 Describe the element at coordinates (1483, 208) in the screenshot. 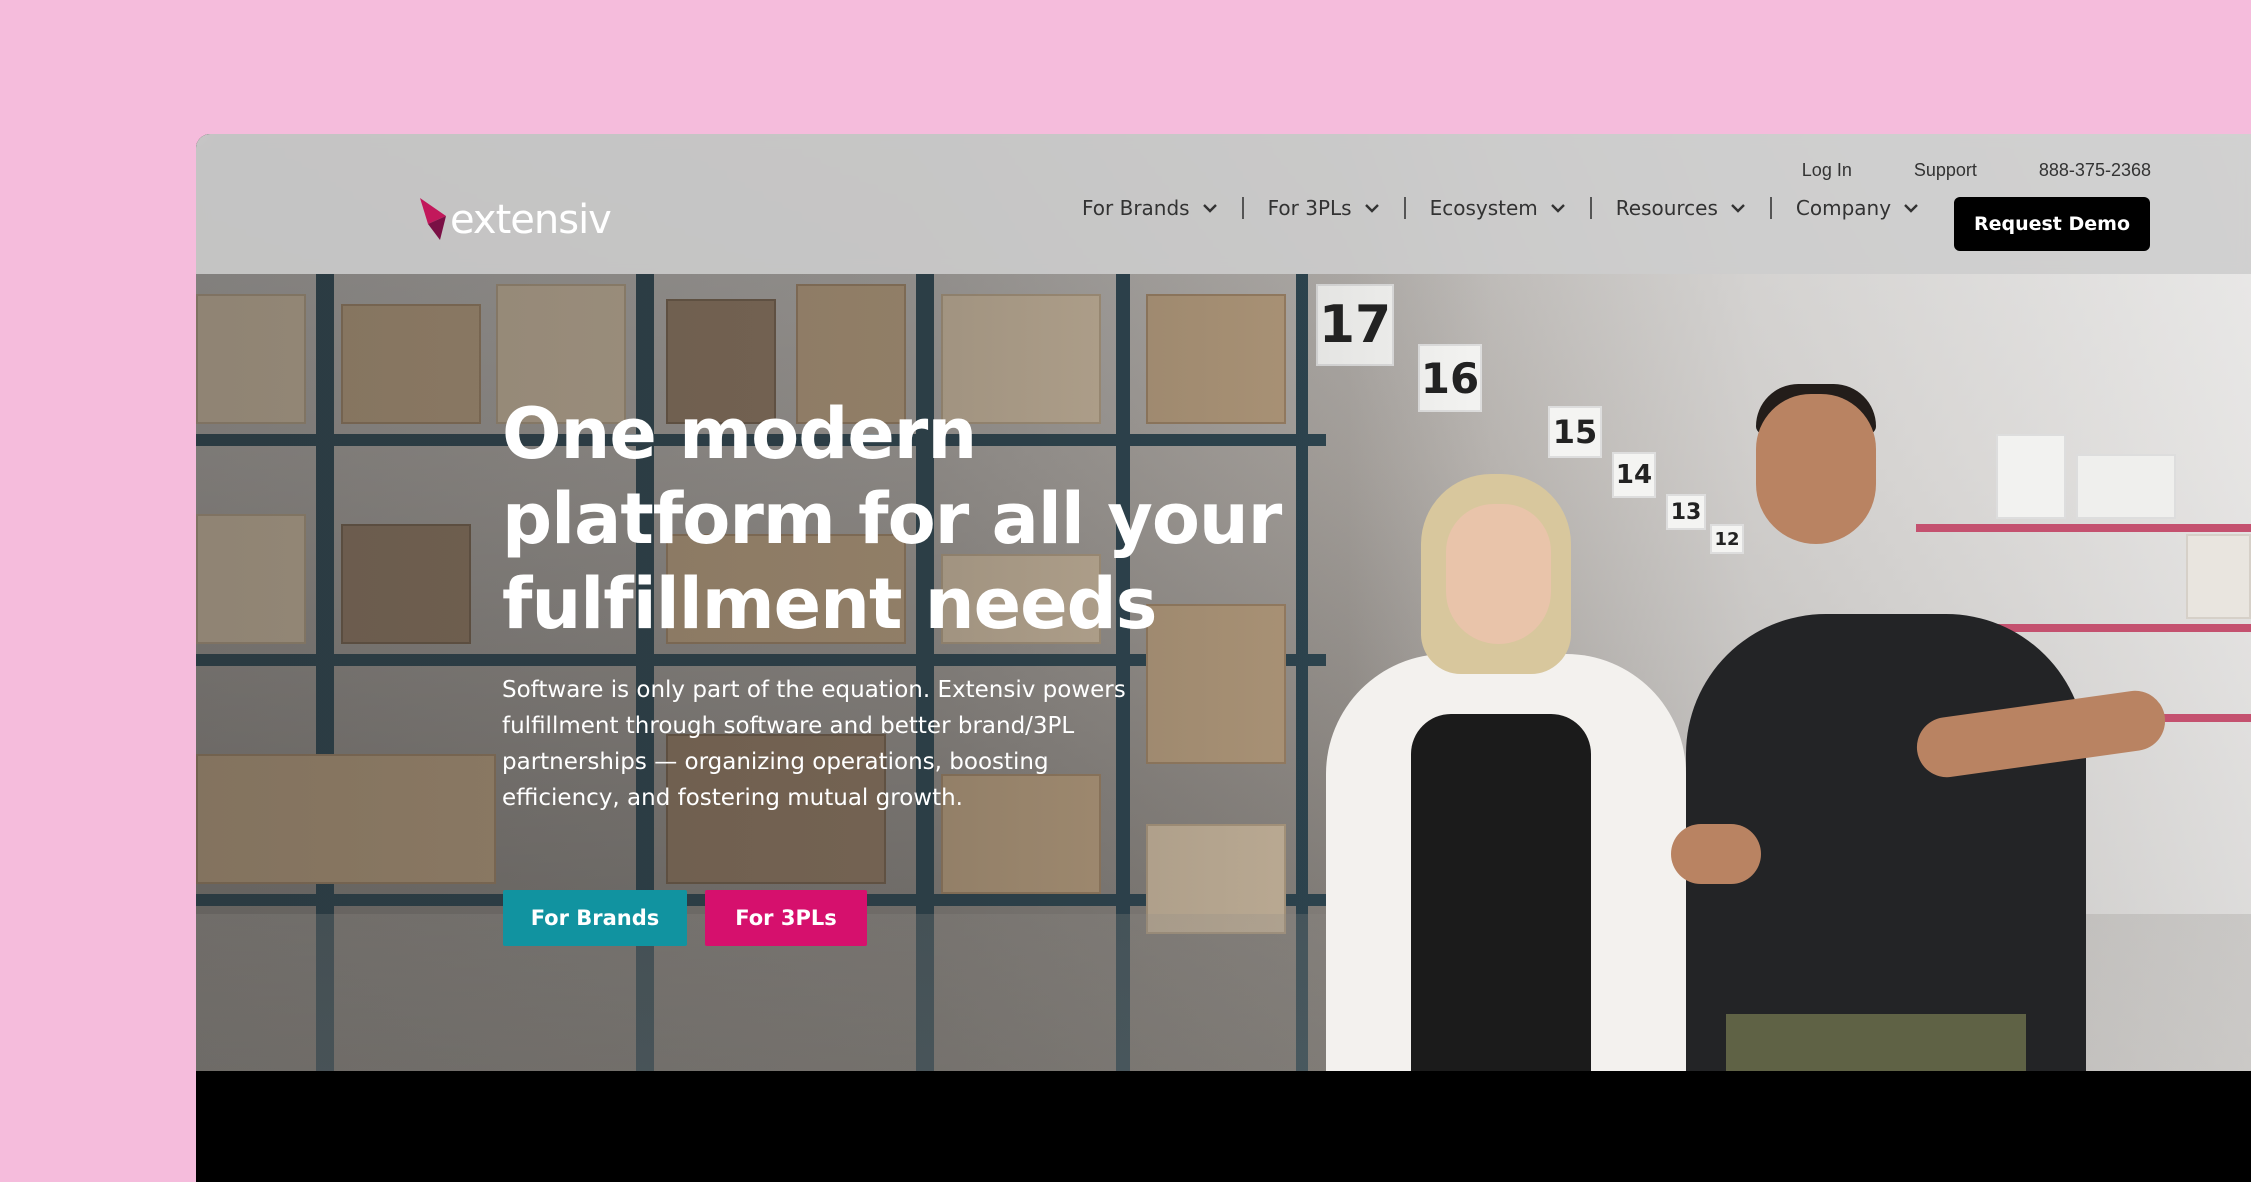

I see `nav-item-label: Ecosystem` at that location.